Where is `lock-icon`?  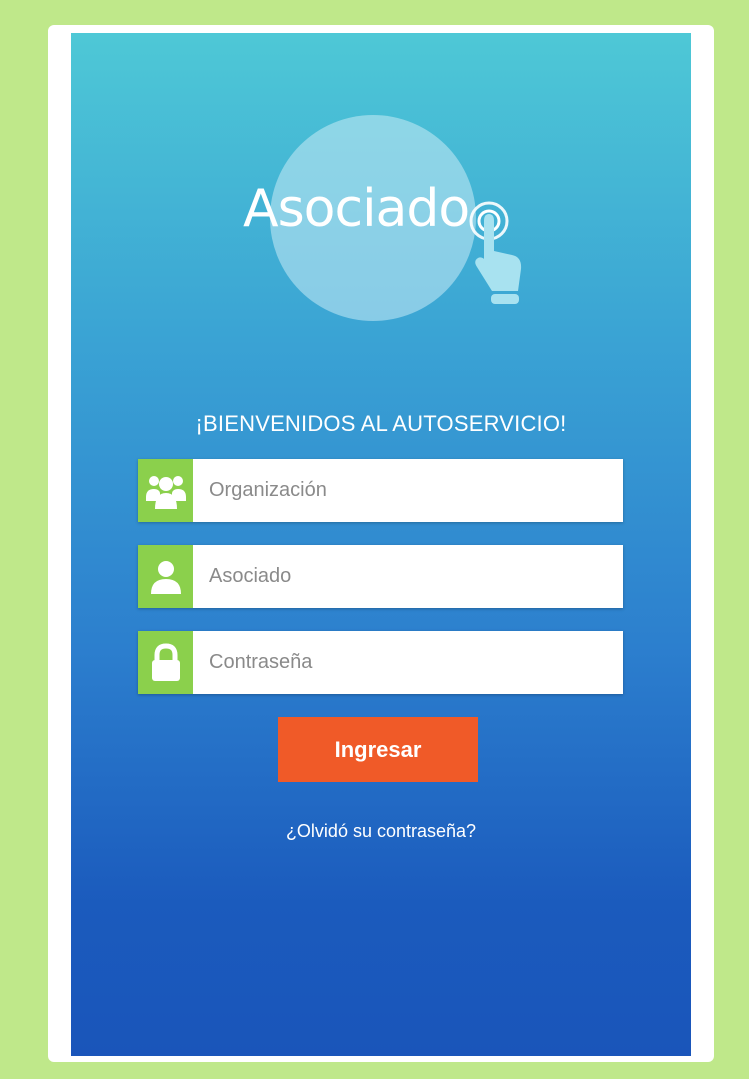
lock-icon is located at coordinates (165, 661).